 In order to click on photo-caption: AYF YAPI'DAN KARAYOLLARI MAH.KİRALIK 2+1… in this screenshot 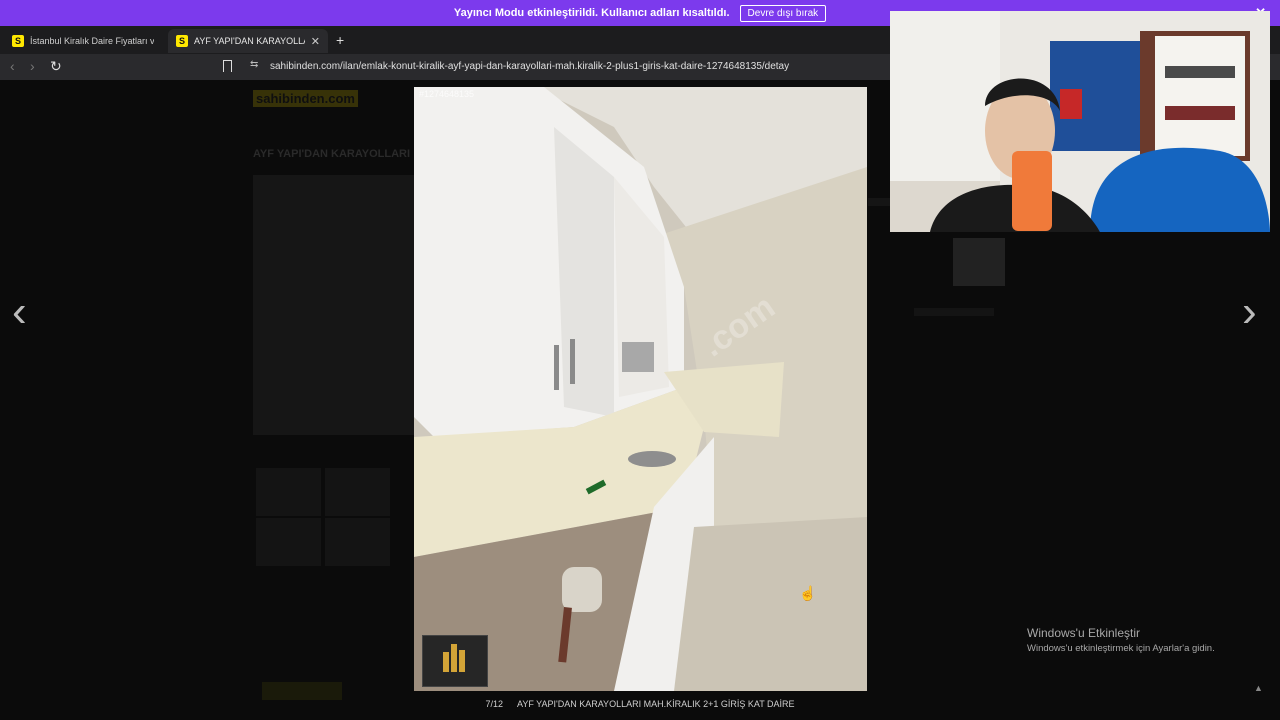, I will do `click(655, 704)`.